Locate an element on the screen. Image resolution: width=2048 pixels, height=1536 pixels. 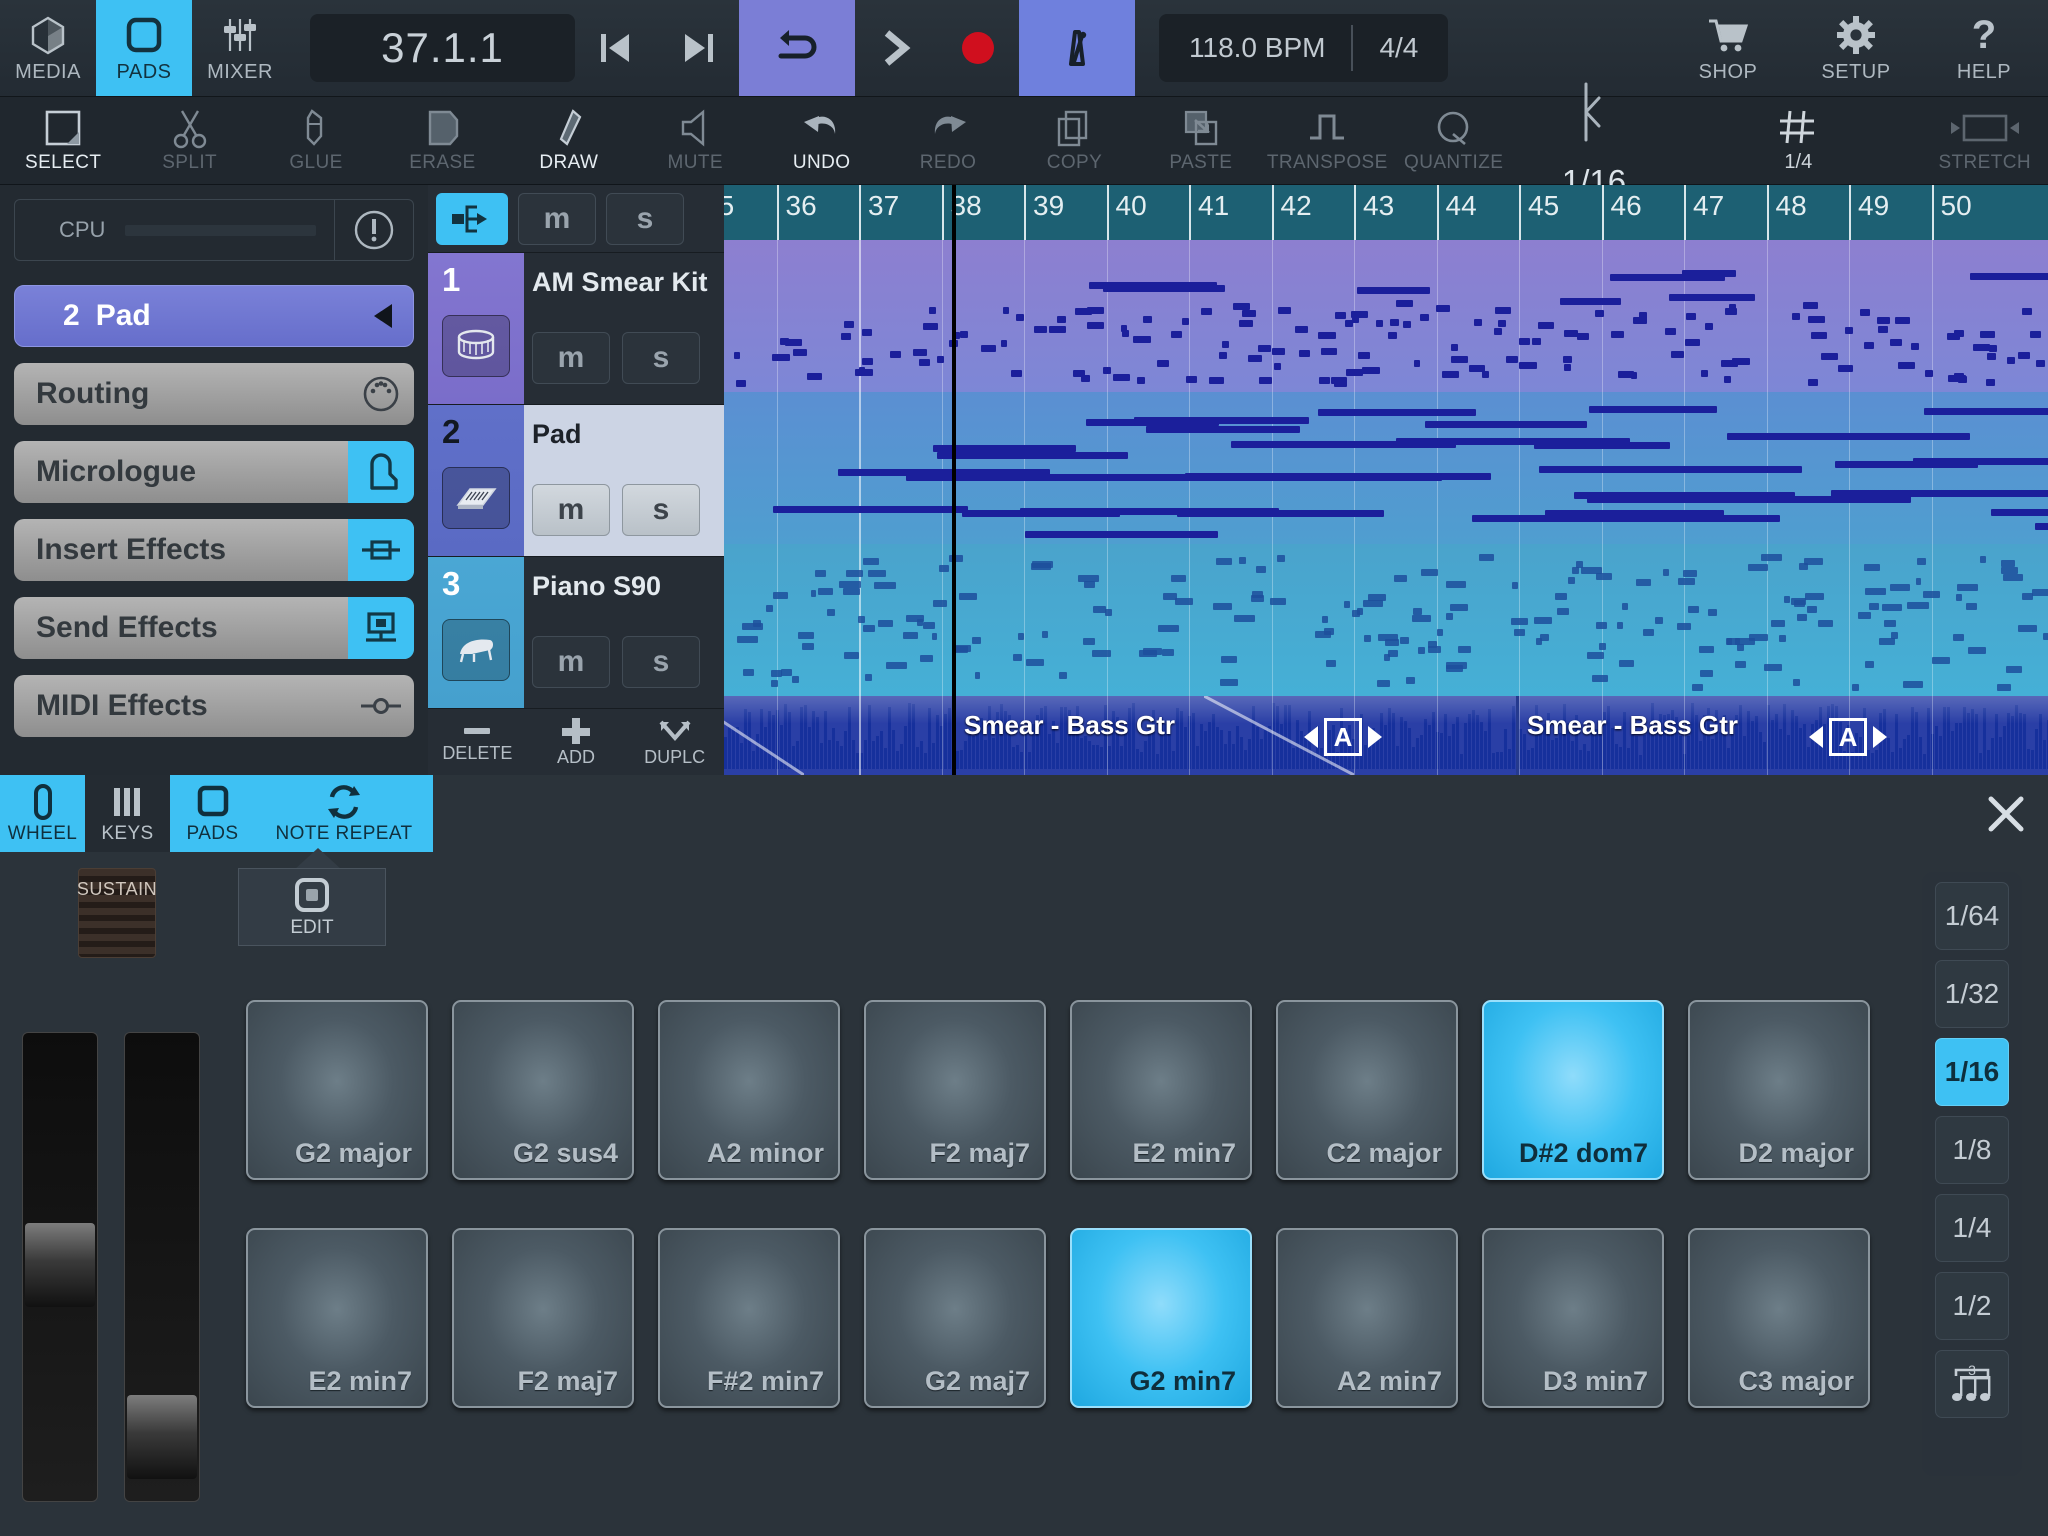
synth-icon is located at coordinates (381, 472).